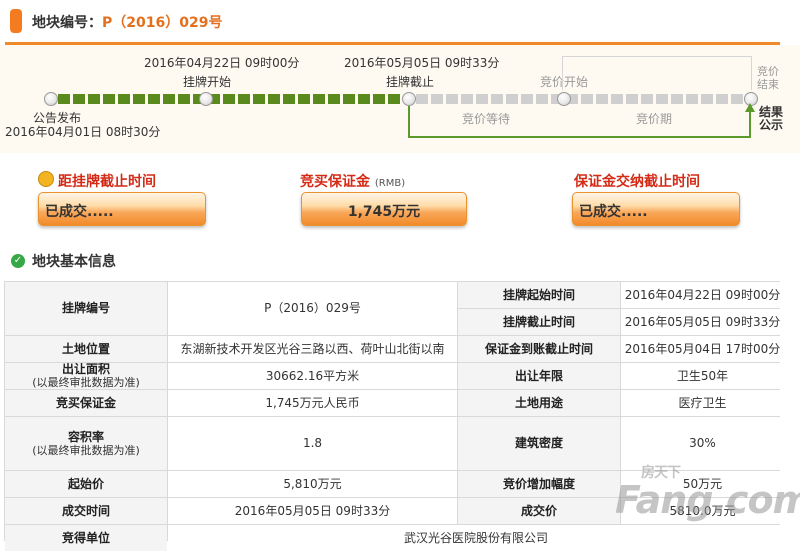  What do you see at coordinates (162, 23) in the screenshot?
I see `plot-code: P（2016）029号` at bounding box center [162, 23].